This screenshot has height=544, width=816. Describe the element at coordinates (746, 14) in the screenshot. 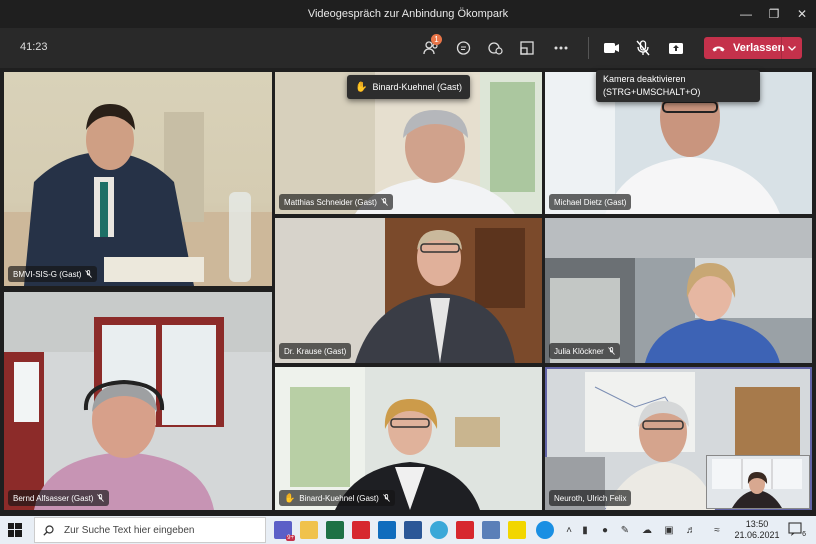

I see `minimize-button: —` at that location.